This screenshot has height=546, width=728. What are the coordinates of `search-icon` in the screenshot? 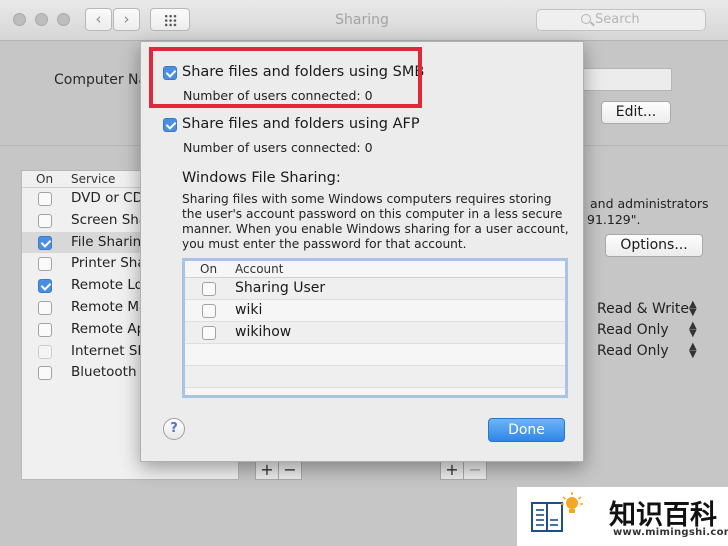 It's located at (586, 19).